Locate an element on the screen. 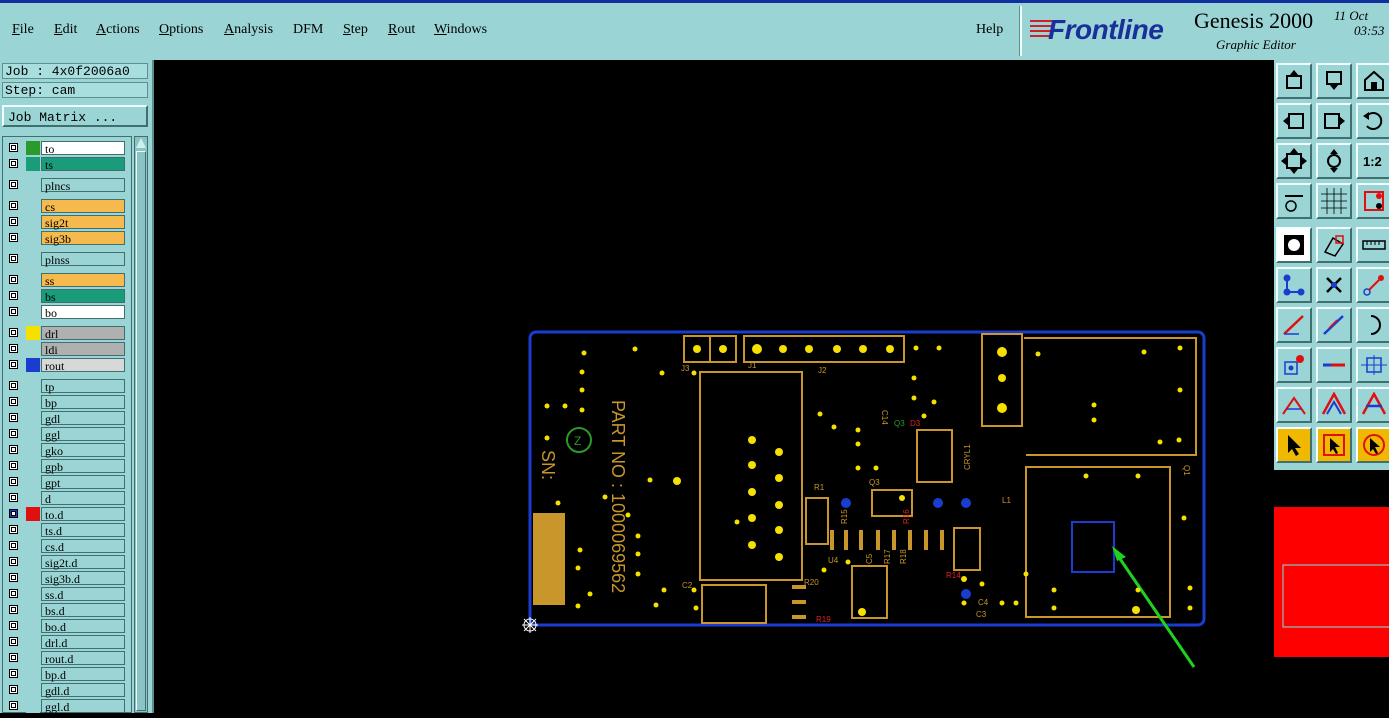 The image size is (1389, 718). menu-dfm: DFM is located at coordinates (308, 30).